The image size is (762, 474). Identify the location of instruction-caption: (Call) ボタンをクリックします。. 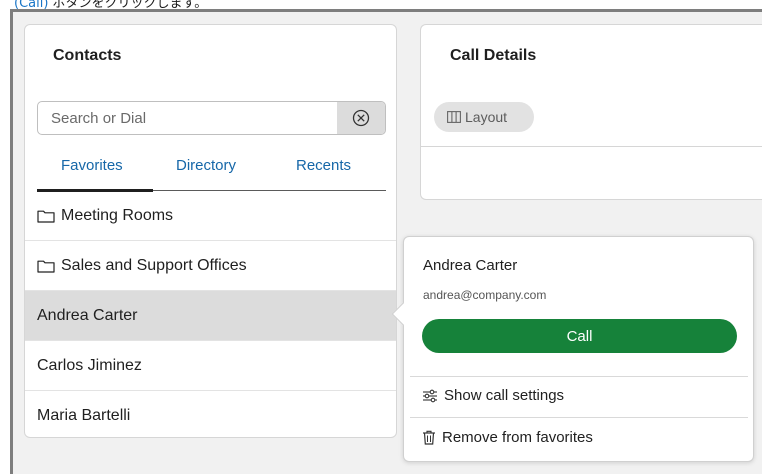
(110, 5).